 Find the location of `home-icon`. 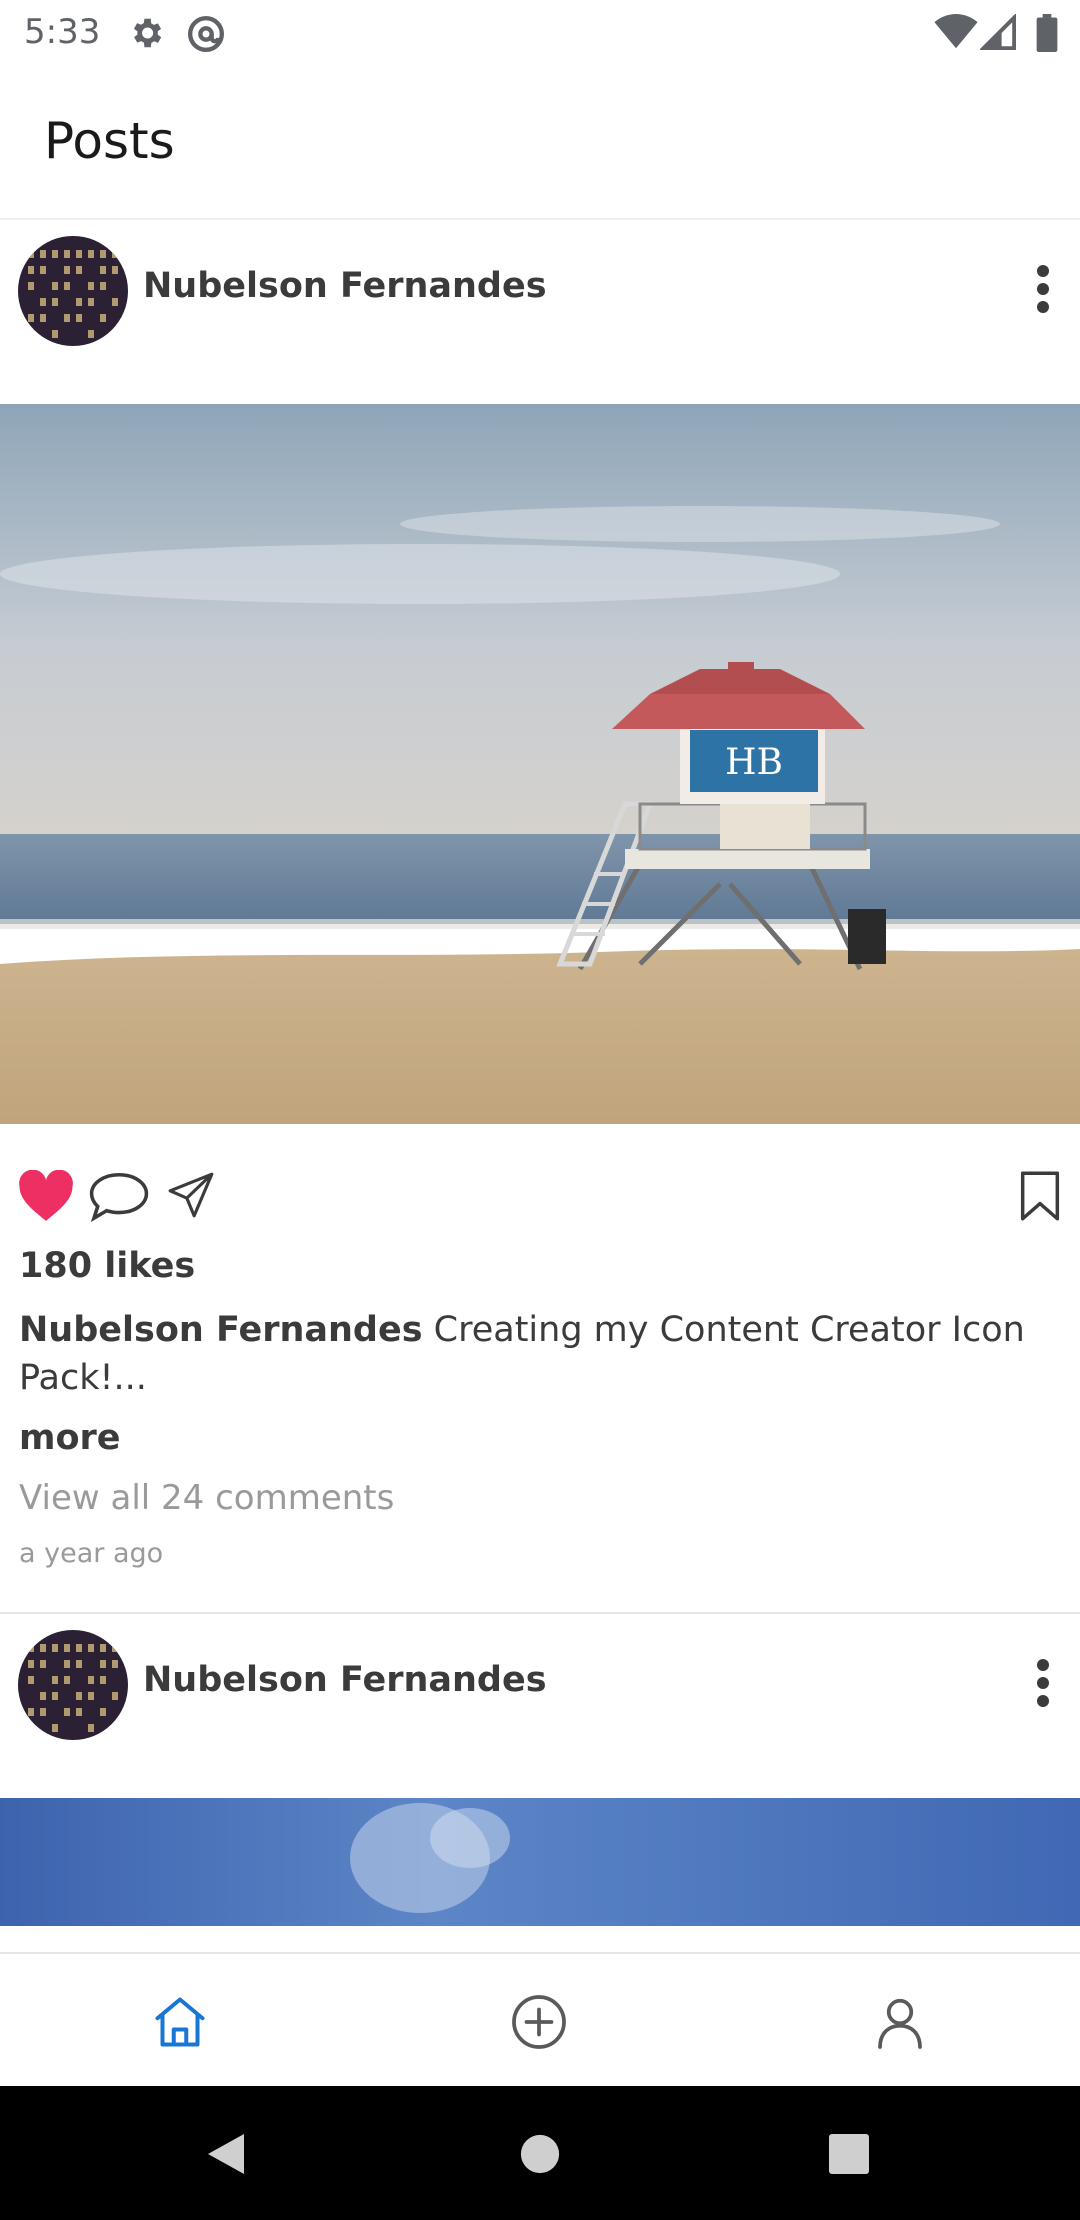

home-icon is located at coordinates (180, 2022).